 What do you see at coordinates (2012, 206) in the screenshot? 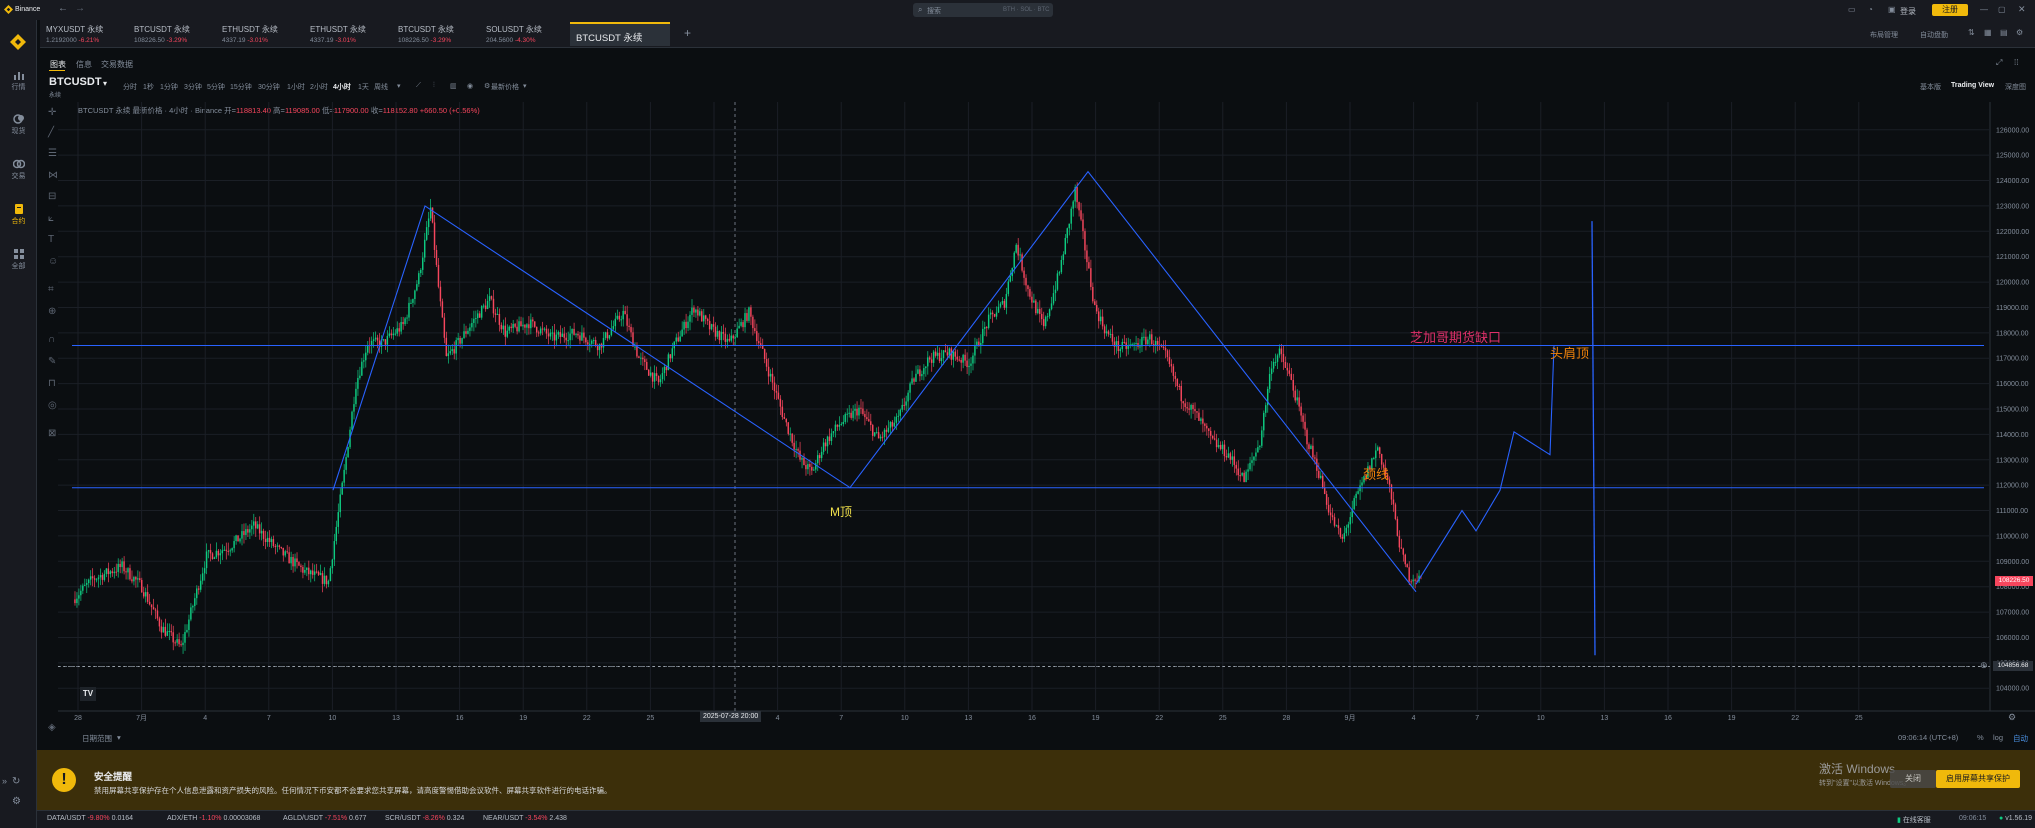
I see `y-tick-label: 123000.00` at bounding box center [2012, 206].